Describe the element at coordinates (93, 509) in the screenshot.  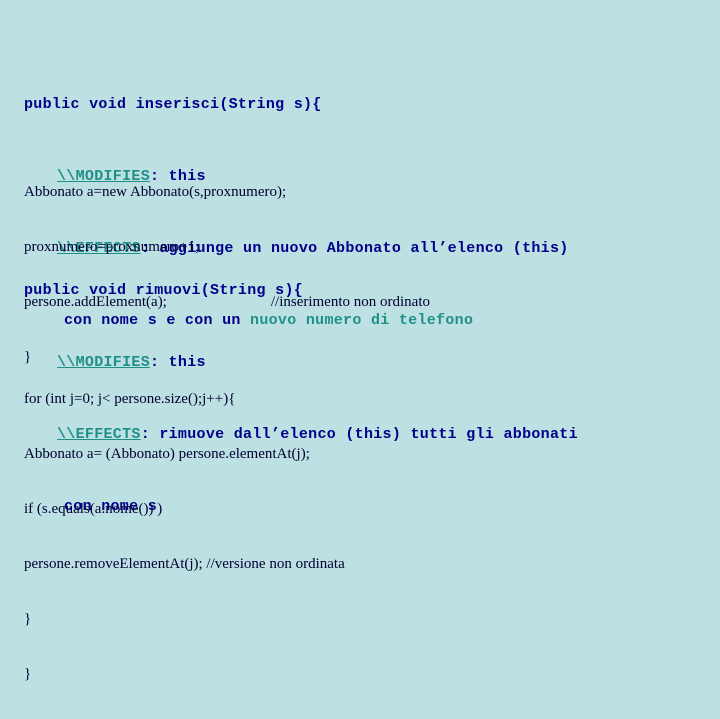
I see `code-line: if (s.equals(a.nome()) )` at that location.